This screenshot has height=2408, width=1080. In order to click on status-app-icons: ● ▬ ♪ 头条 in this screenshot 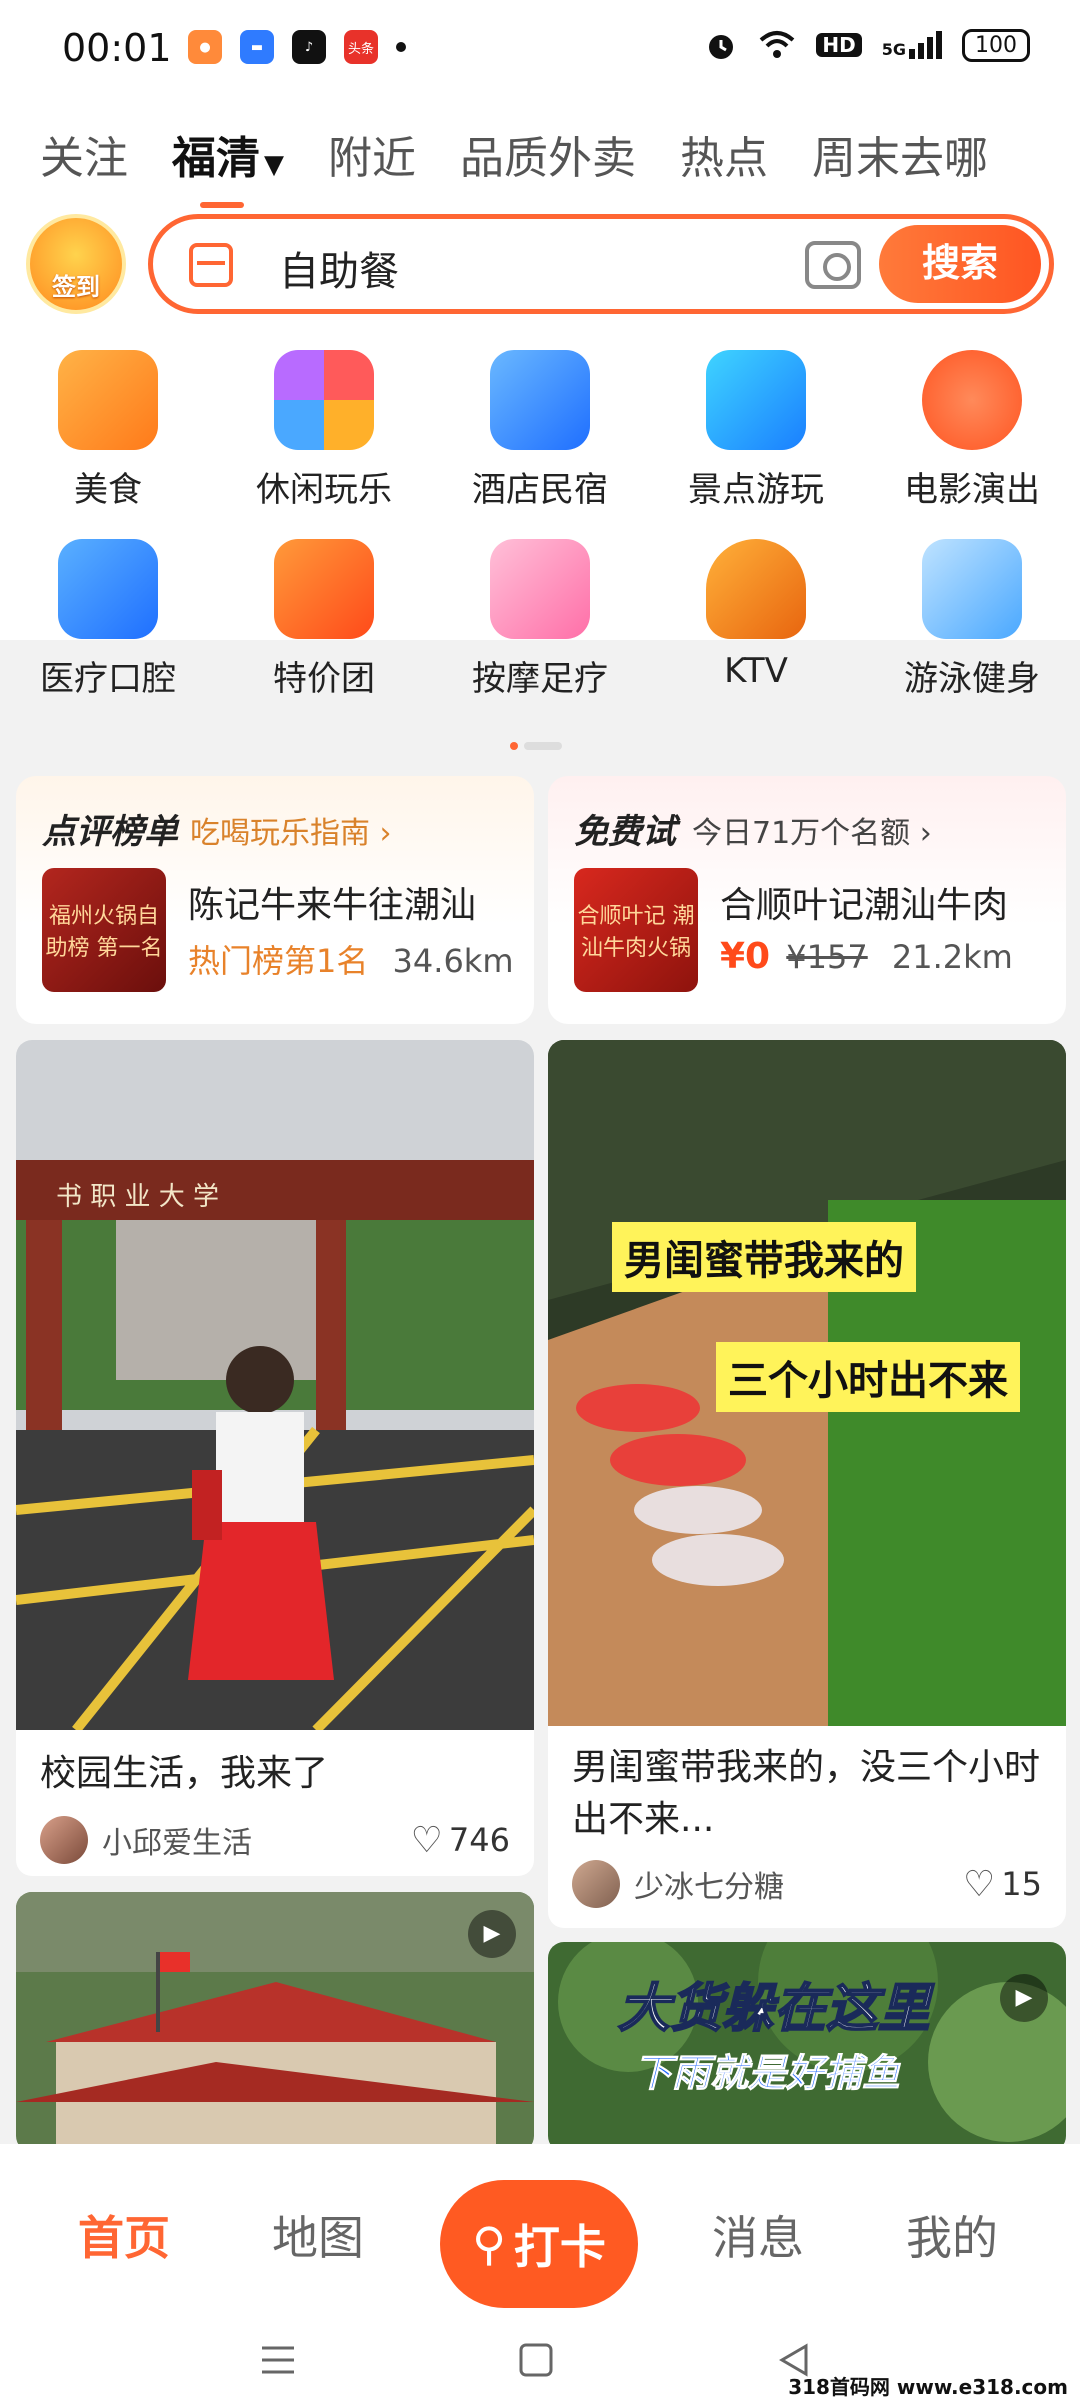, I will do `click(297, 47)`.